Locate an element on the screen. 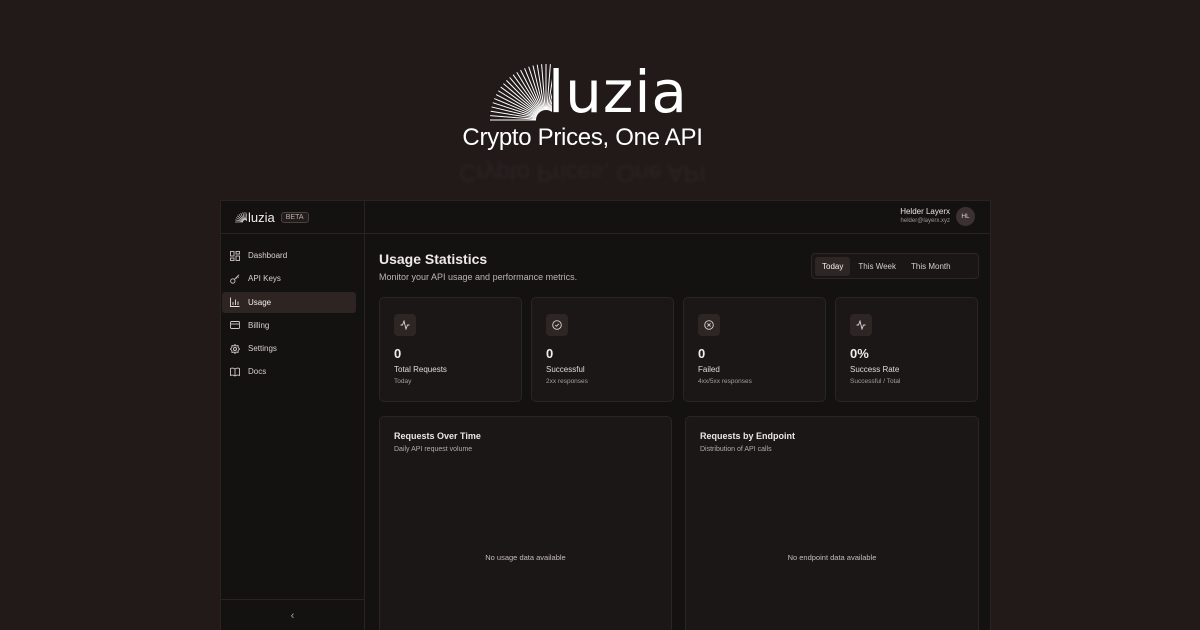 This screenshot has height=630, width=1200. key-icon is located at coordinates (235, 279).